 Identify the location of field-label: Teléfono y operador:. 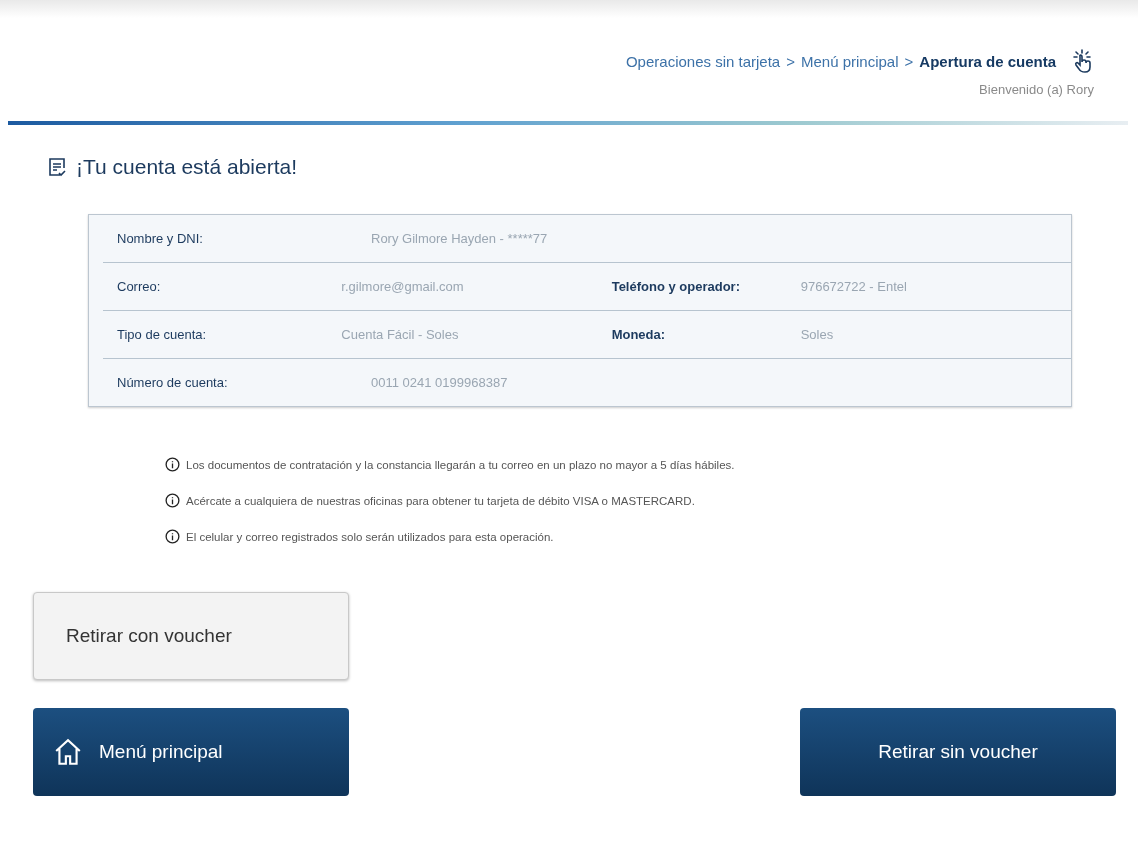
(676, 286).